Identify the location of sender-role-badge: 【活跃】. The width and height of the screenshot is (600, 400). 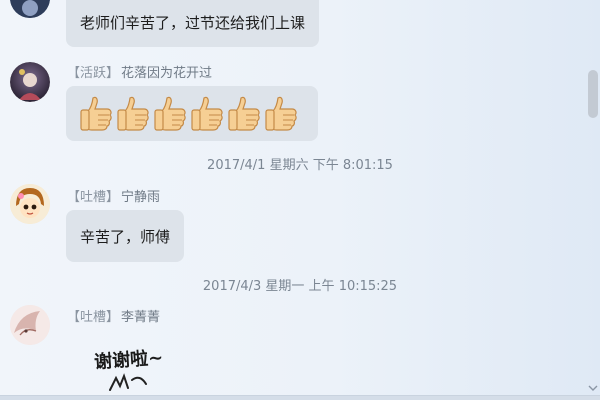
(93, 73).